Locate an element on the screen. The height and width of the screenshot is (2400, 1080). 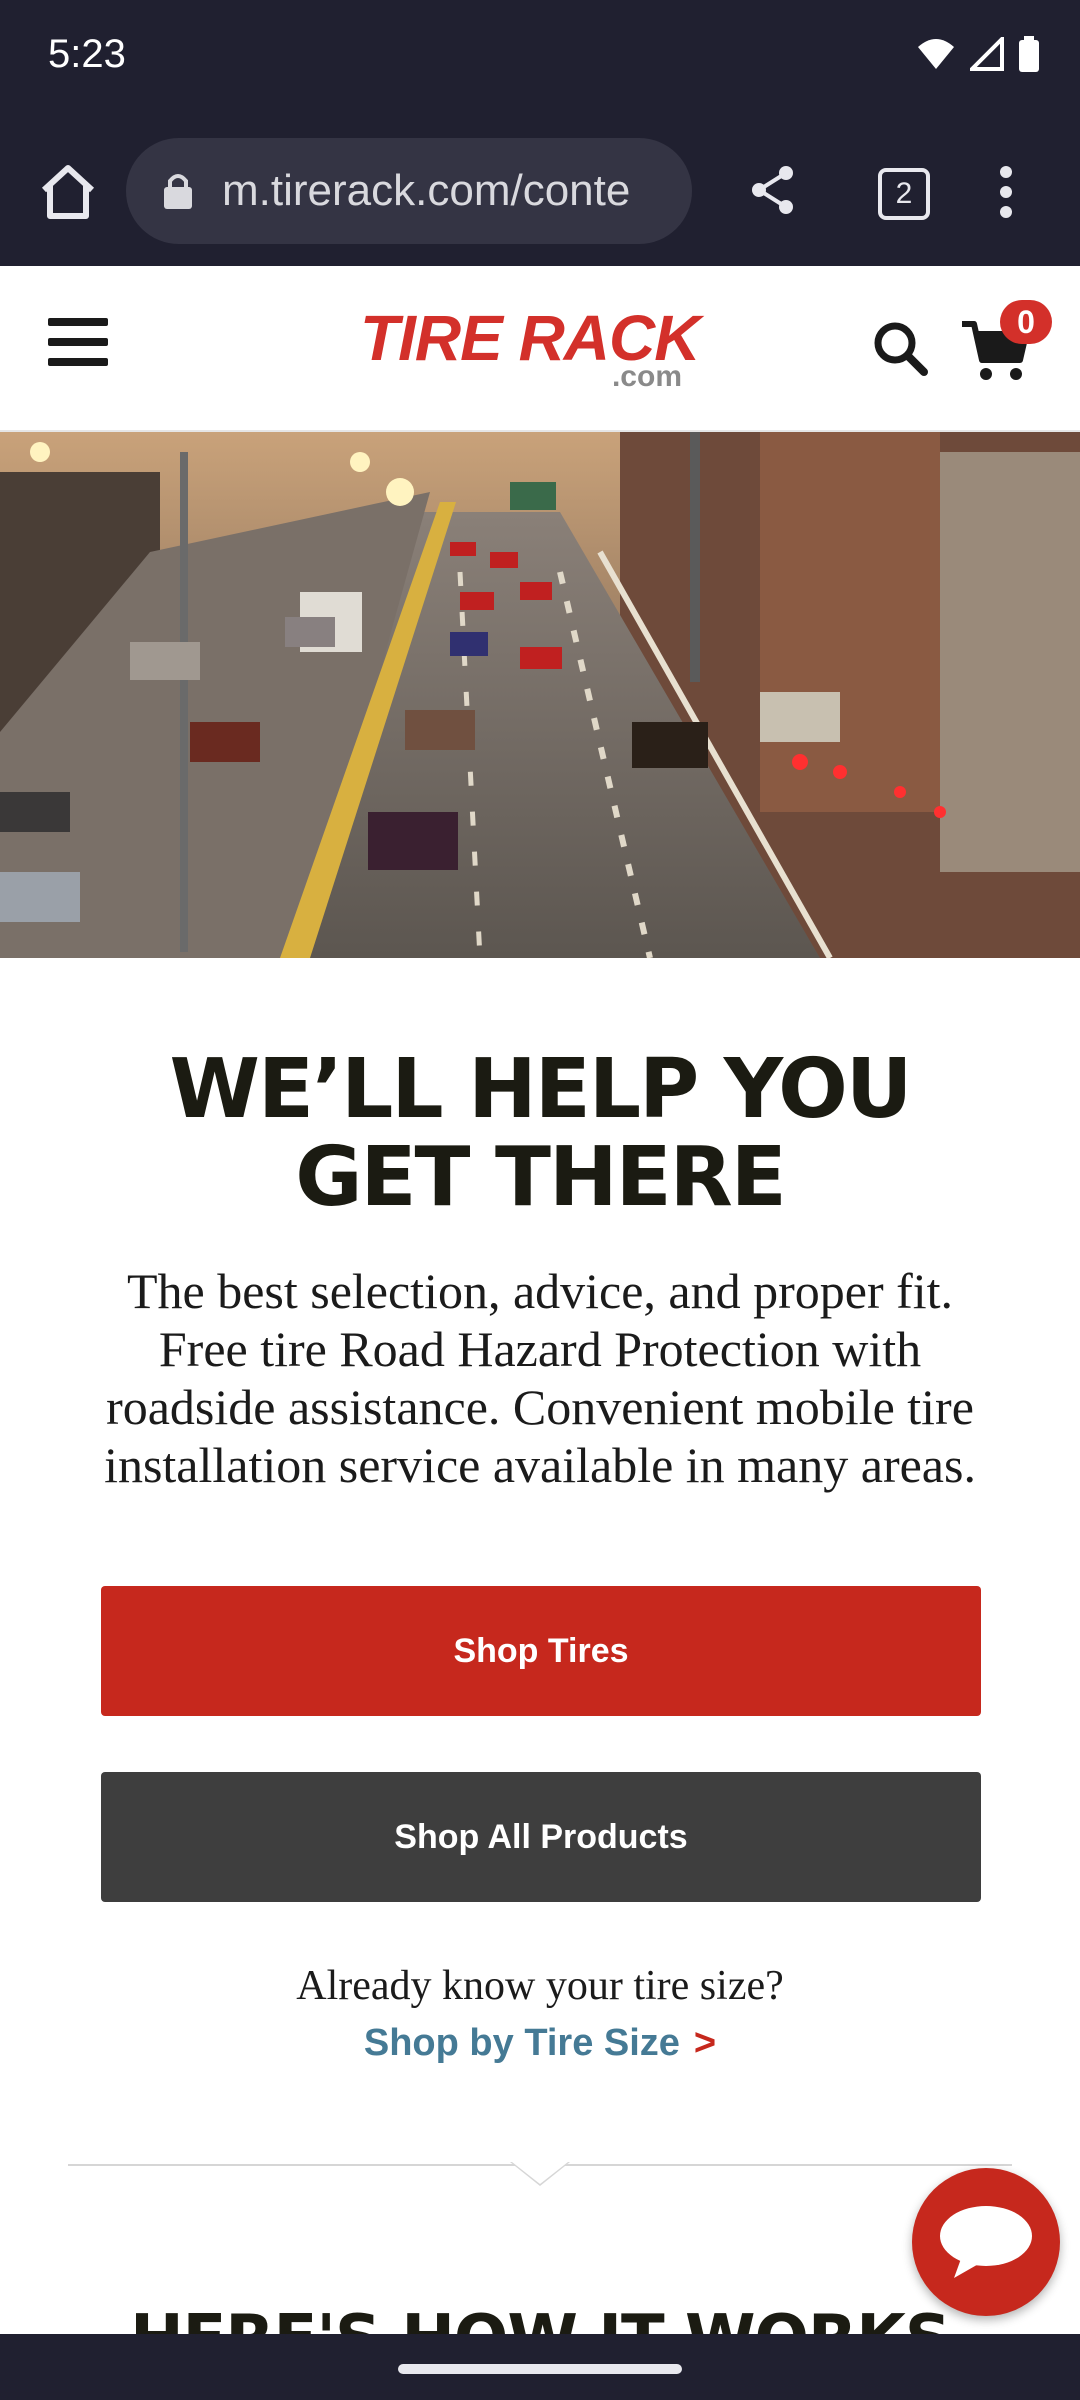
signal-icon is located at coordinates (987, 54).